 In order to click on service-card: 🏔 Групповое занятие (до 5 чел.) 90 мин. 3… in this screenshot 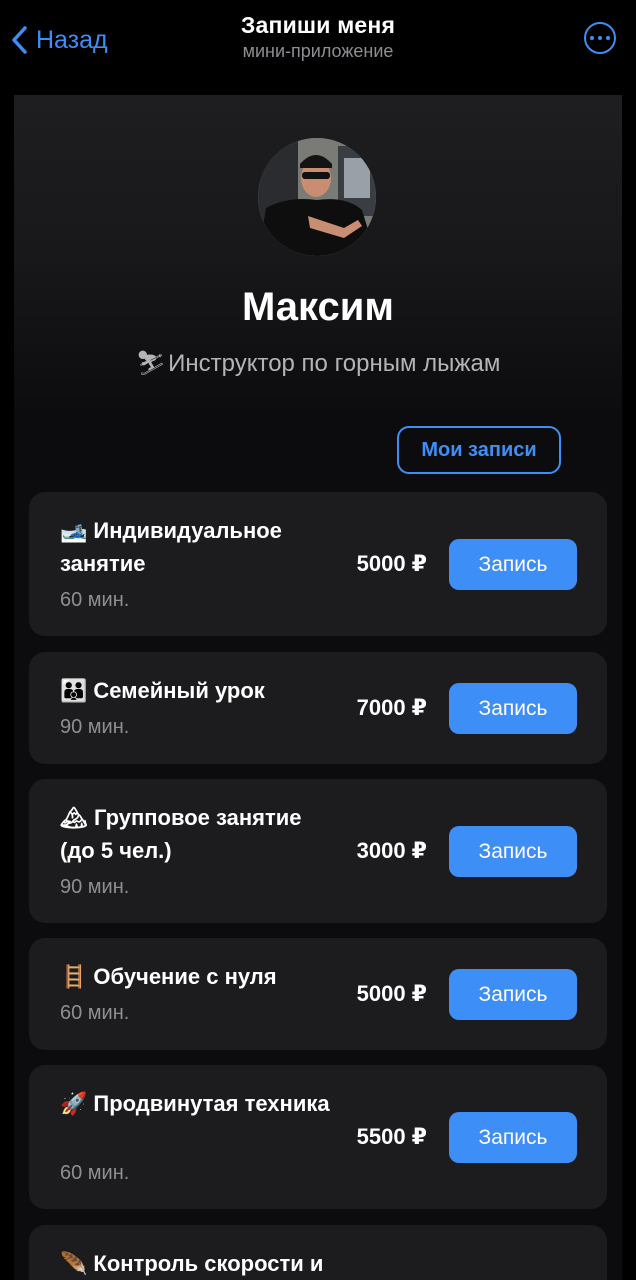, I will do `click(318, 851)`.